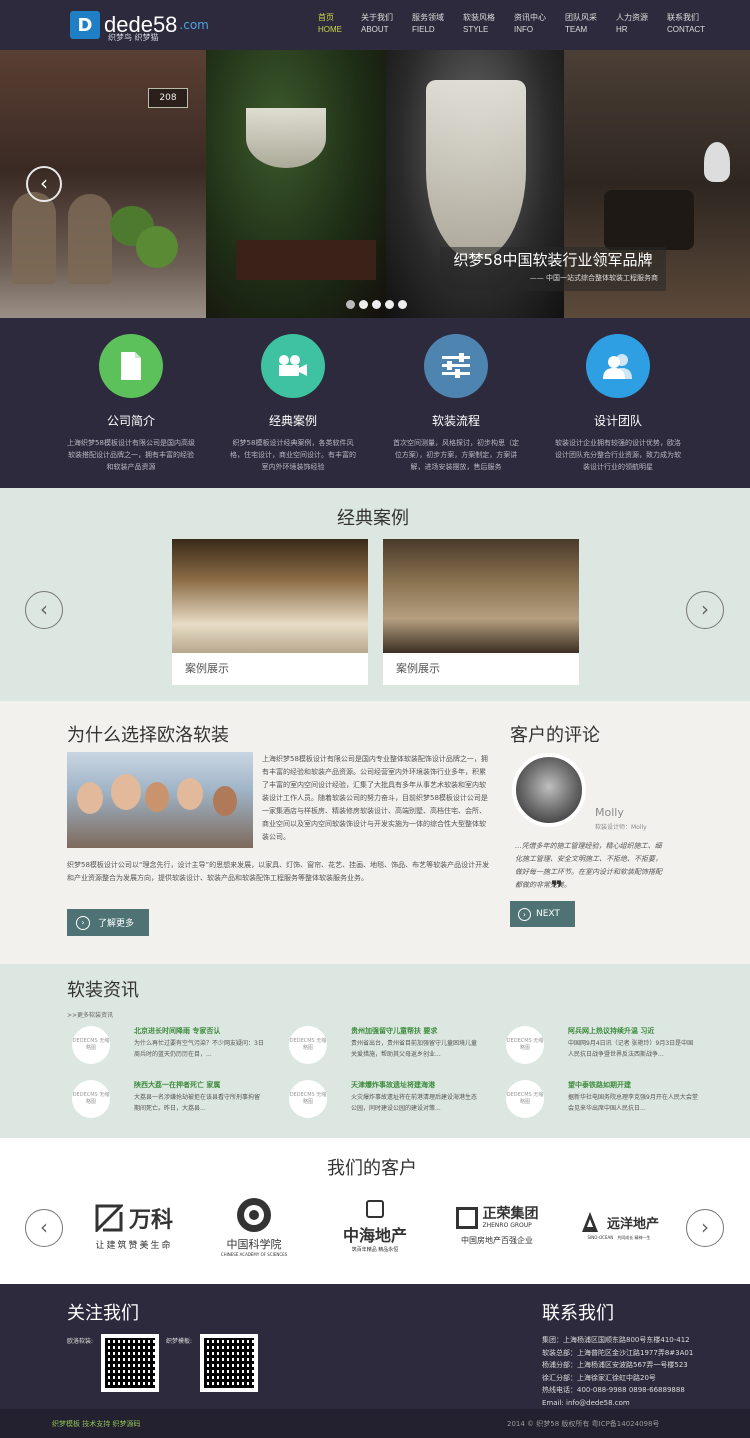  I want to click on nav-team: 团队风采 TEAM, so click(581, 24).